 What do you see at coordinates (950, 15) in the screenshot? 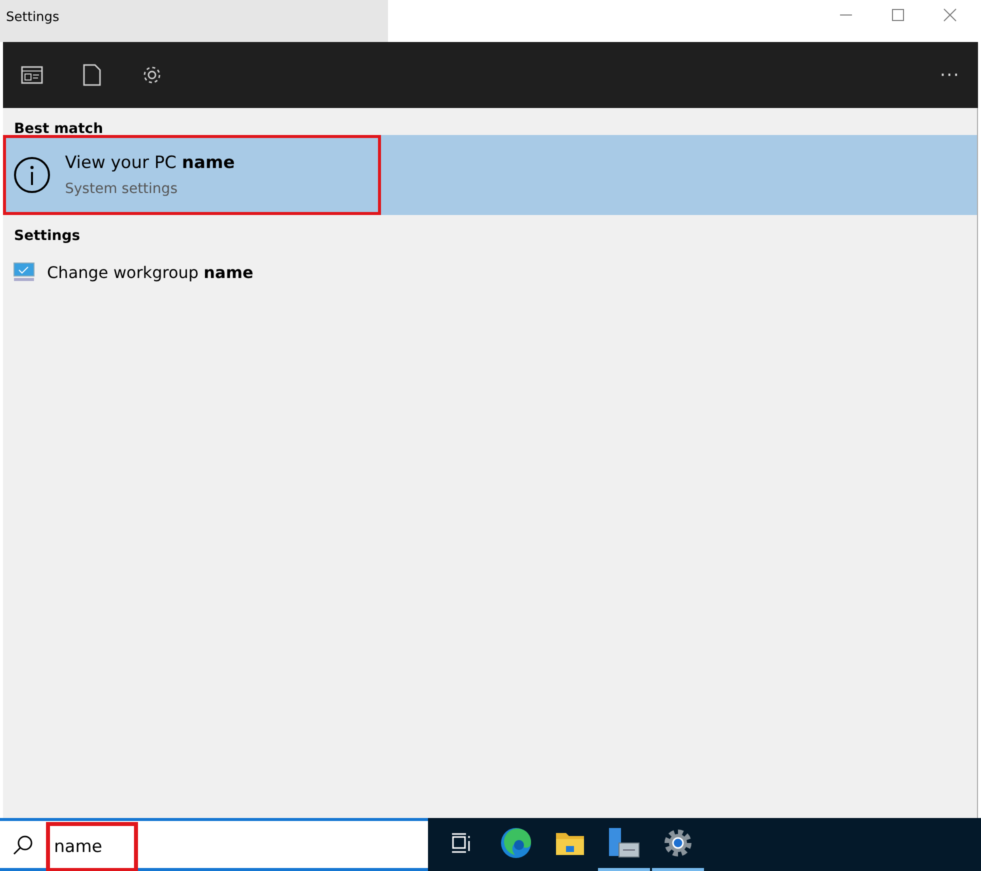
I see `close-icon` at bounding box center [950, 15].